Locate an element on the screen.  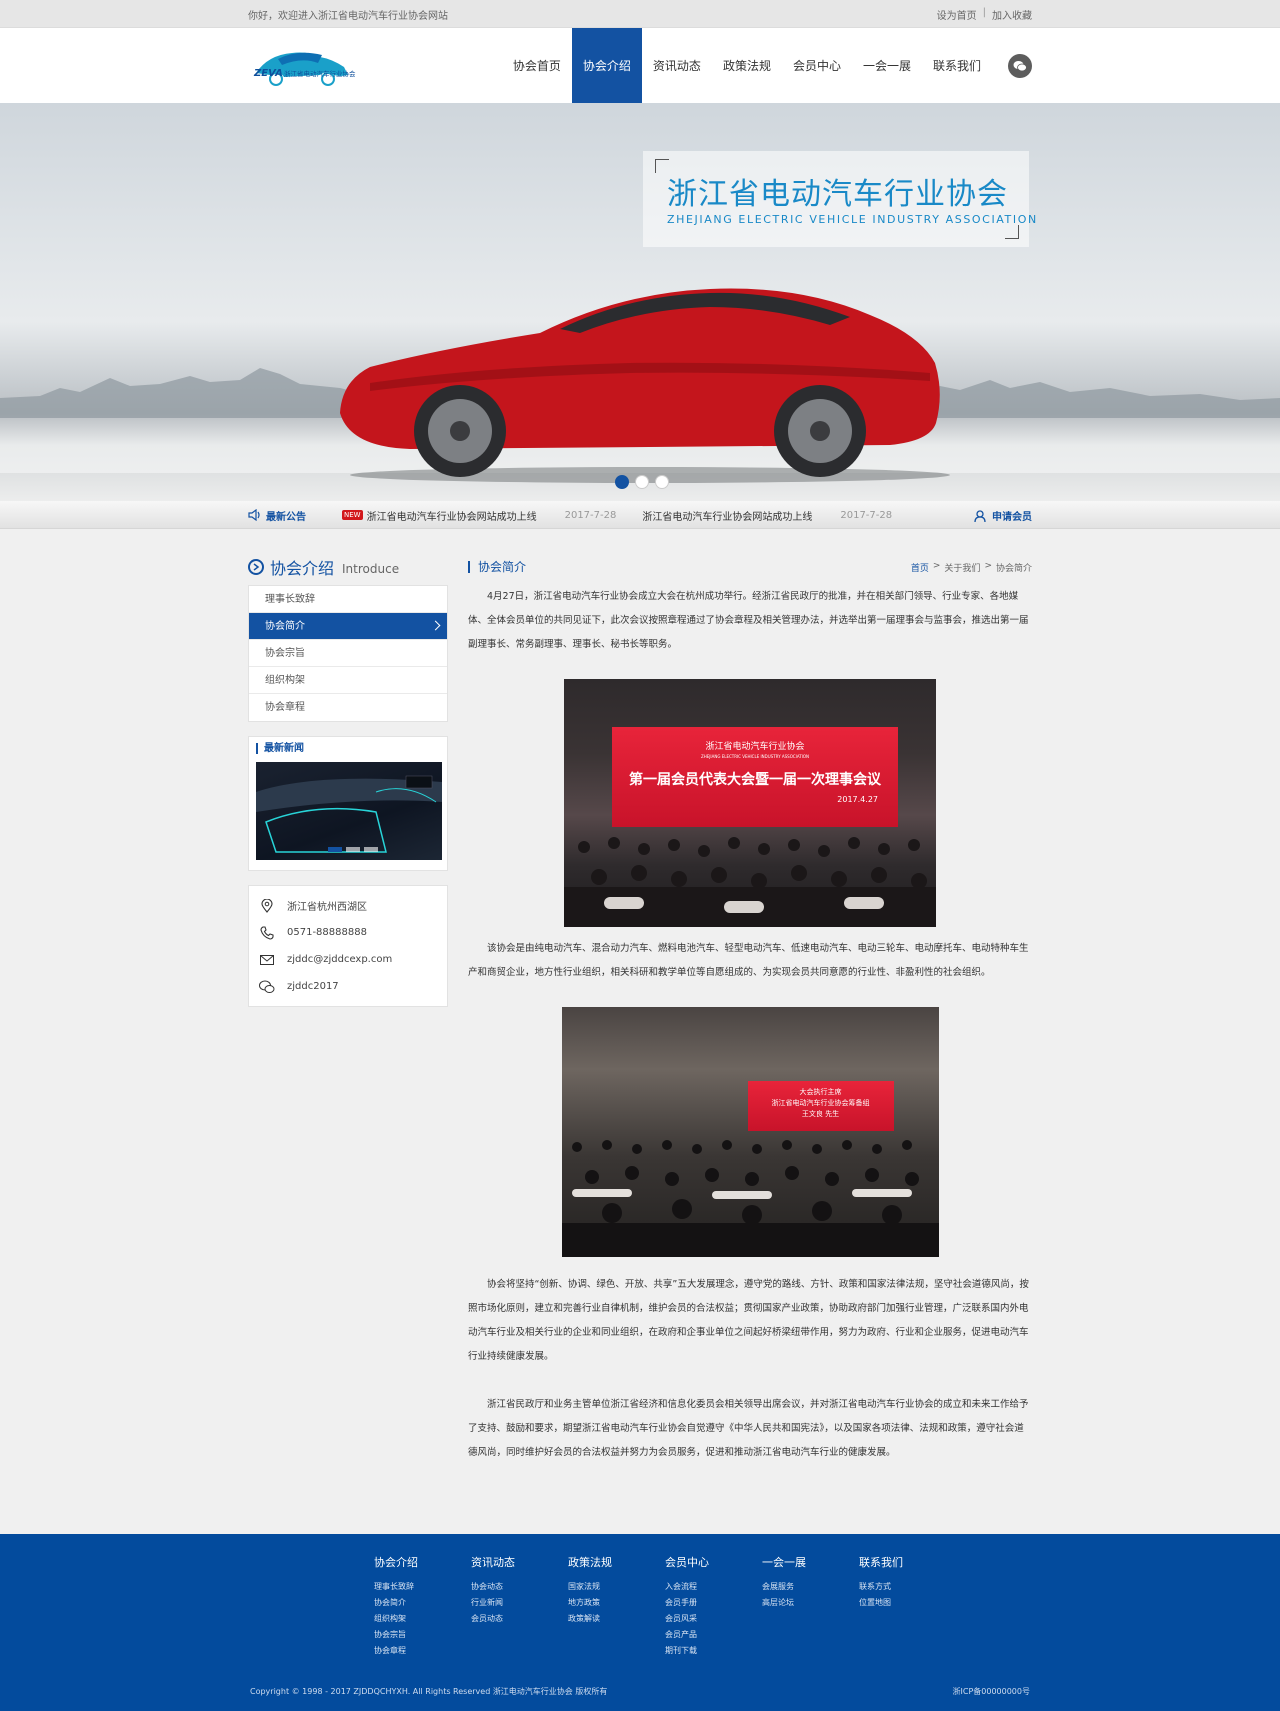
footer-link: 会员手册 is located at coordinates (713, 1603).